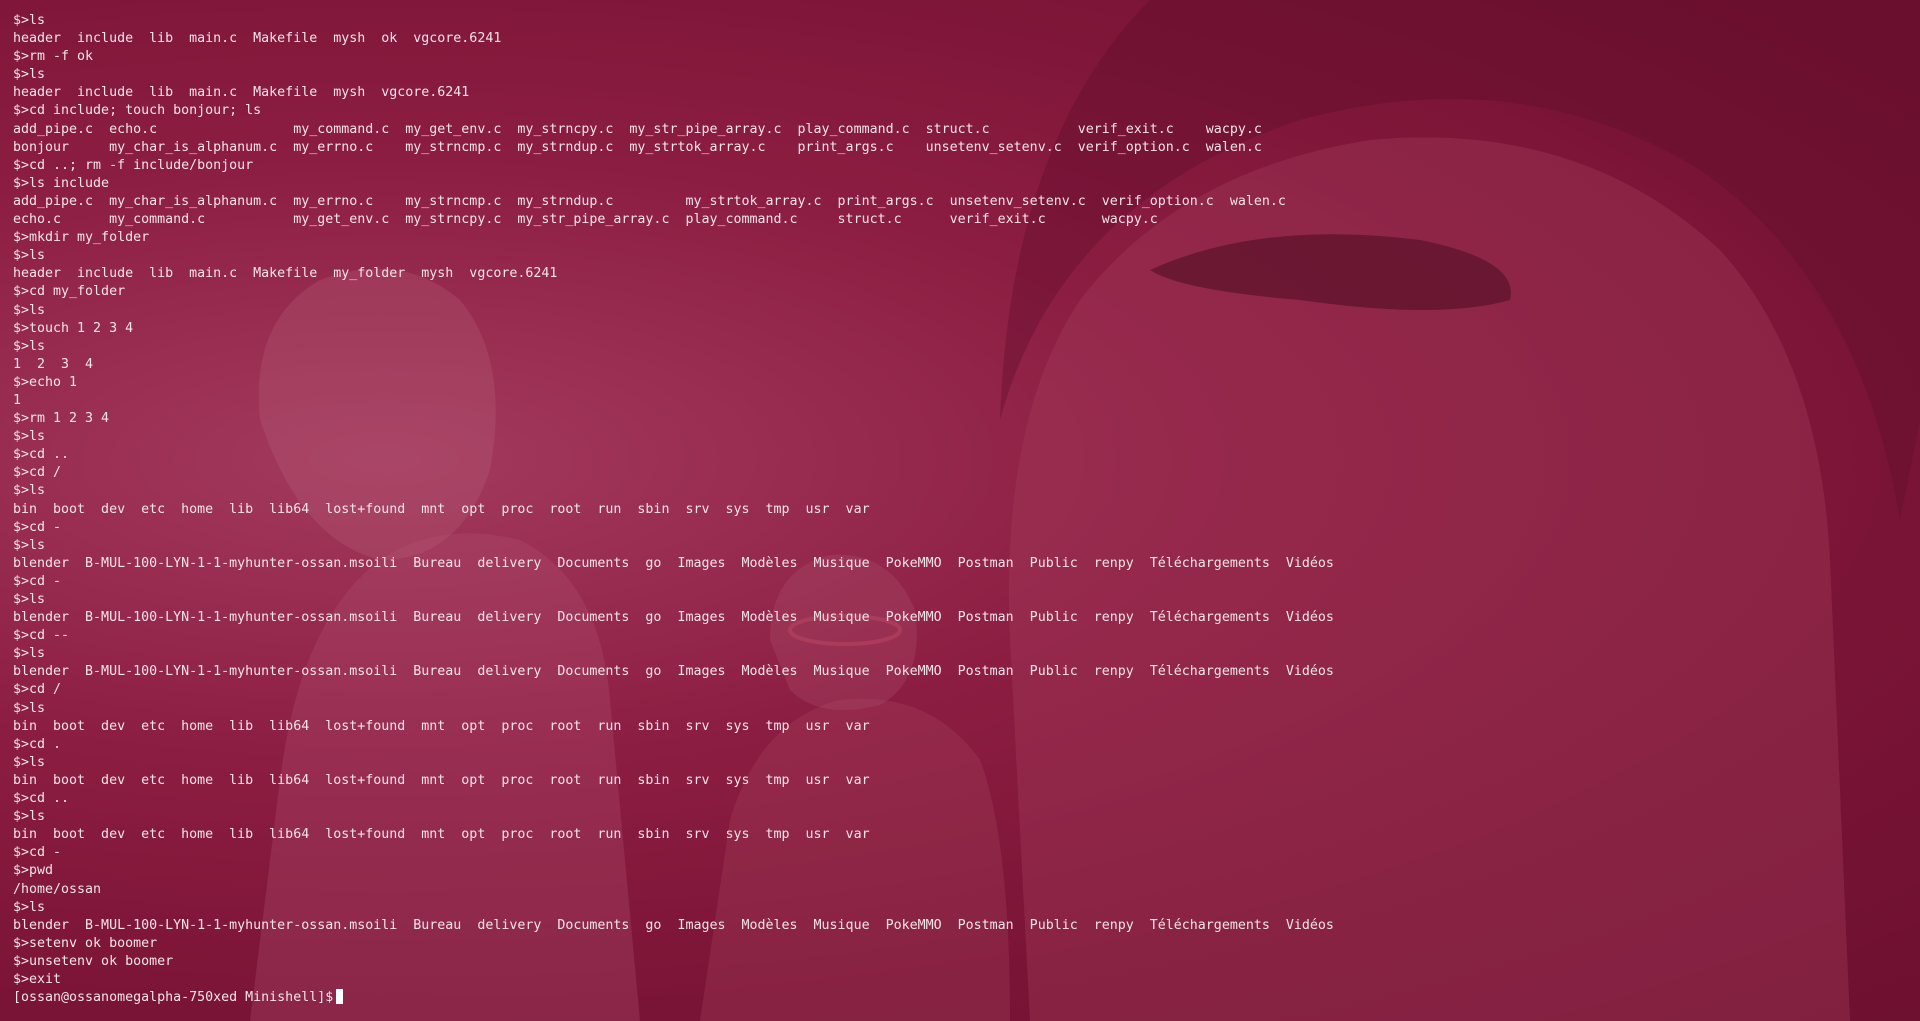 Image resolution: width=1920 pixels, height=1021 pixels. Describe the element at coordinates (133, 165) in the screenshot. I see `terminal-line: $>cd ..; rm -f include/bonjour` at that location.